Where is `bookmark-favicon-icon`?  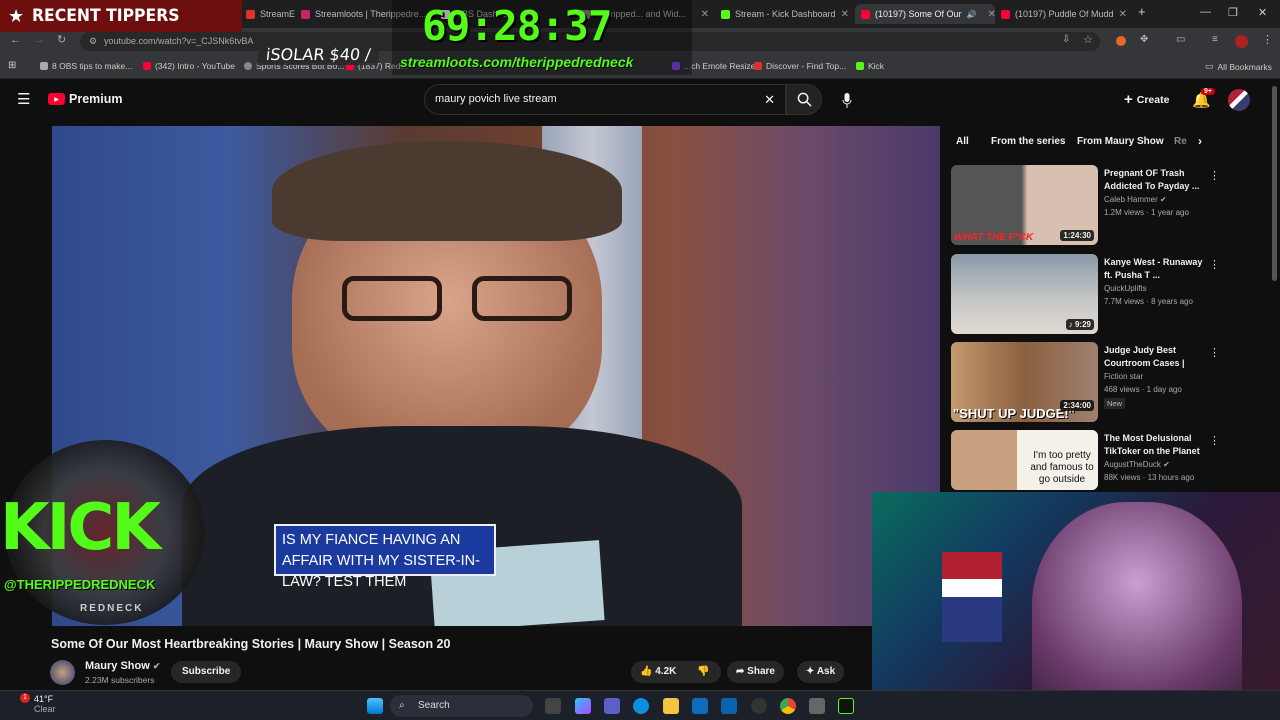
bookmark-favicon-icon is located at coordinates (248, 66).